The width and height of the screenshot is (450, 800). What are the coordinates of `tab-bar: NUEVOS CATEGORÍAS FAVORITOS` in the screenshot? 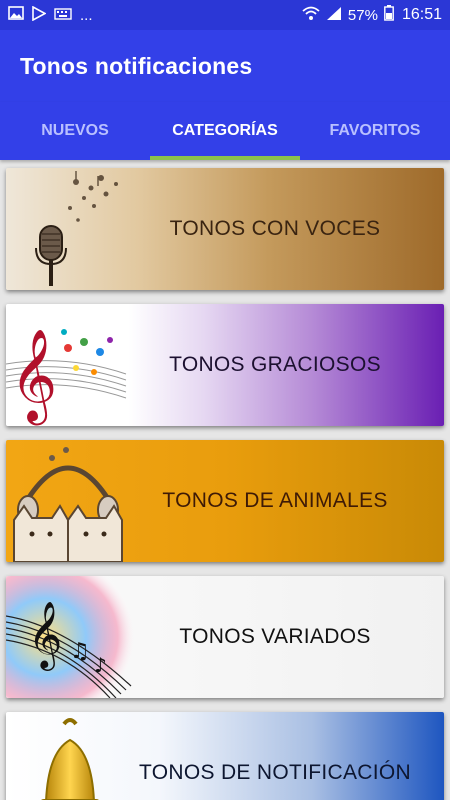 It's located at (225, 131).